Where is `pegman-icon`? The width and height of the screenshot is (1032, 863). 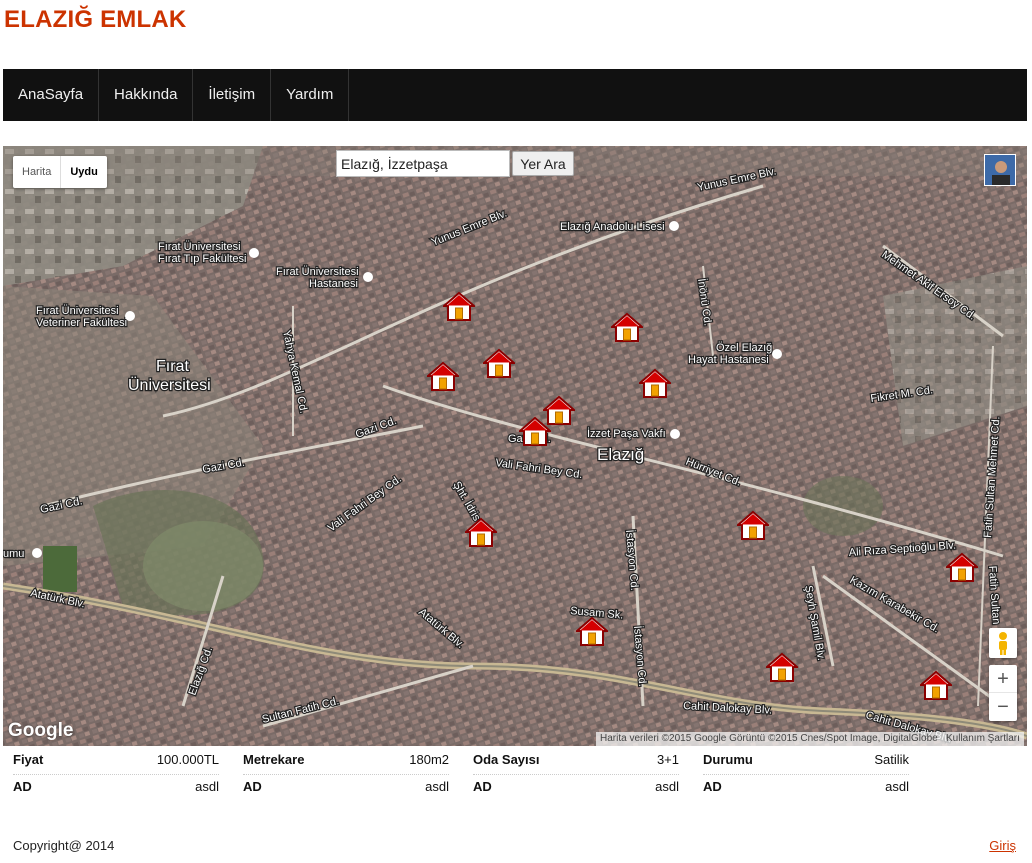
pegman-icon is located at coordinates (1003, 643).